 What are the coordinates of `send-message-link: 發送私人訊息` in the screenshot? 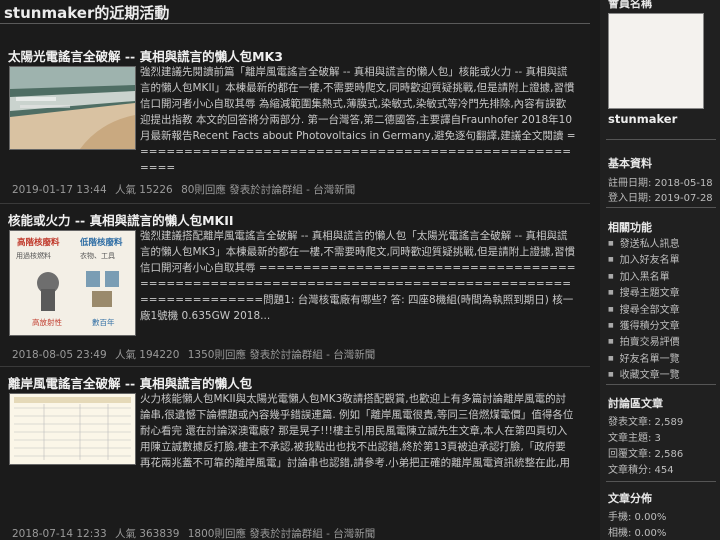 It's located at (644, 244).